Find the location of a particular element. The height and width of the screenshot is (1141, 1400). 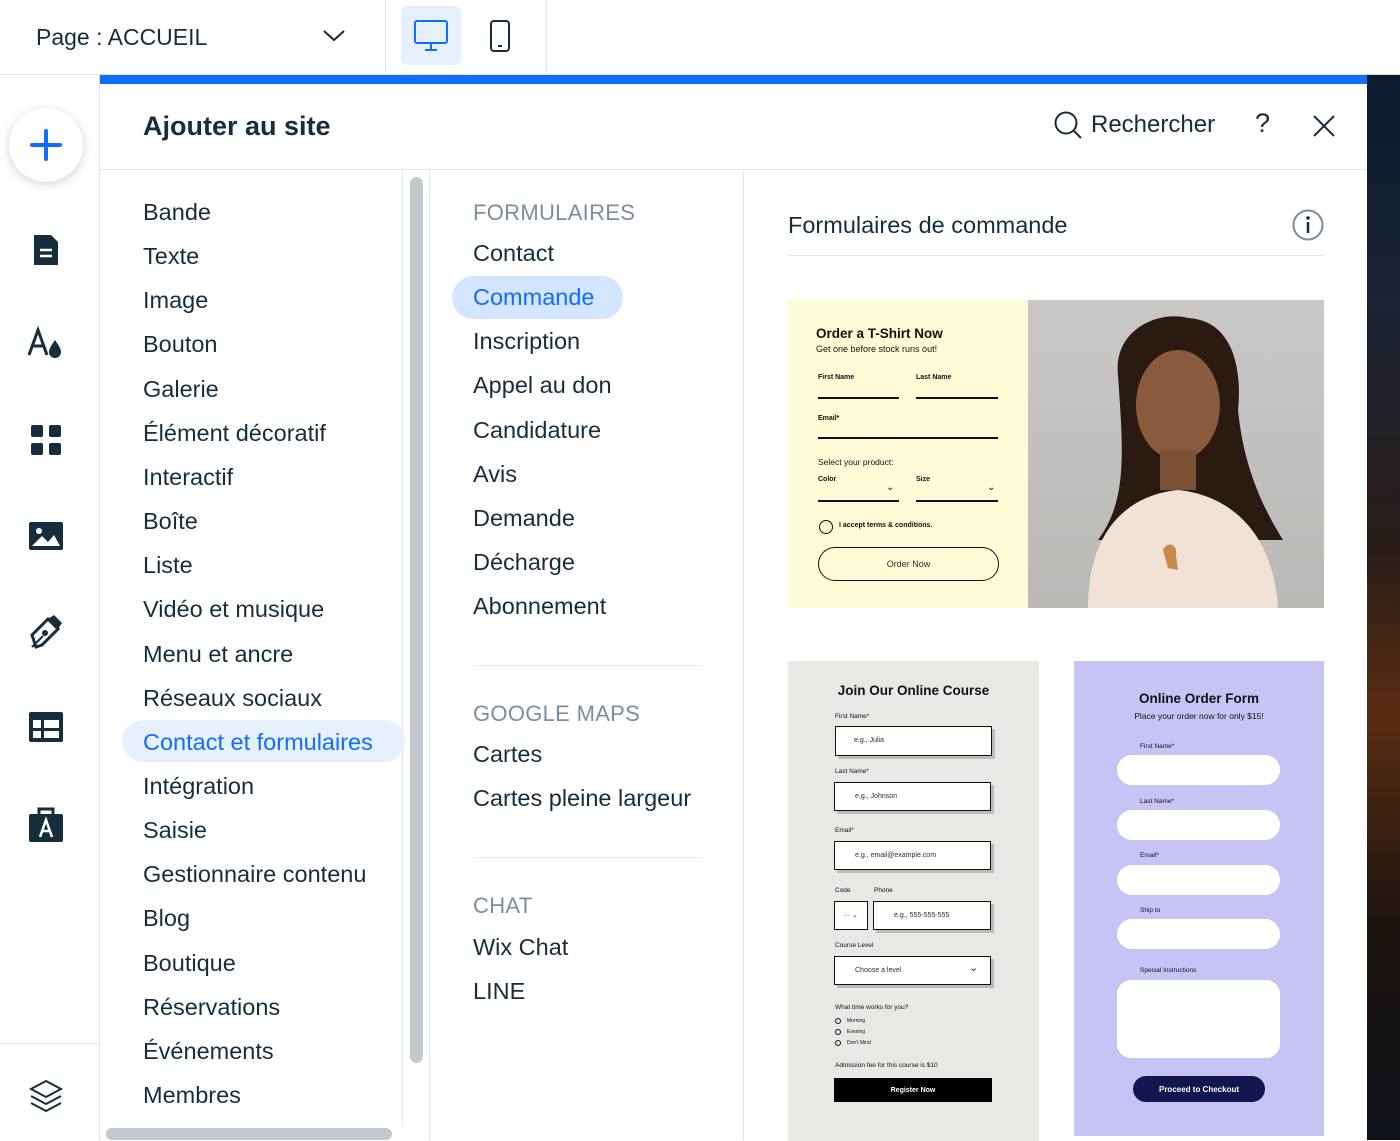

category-item: Texte is located at coordinates (171, 256).